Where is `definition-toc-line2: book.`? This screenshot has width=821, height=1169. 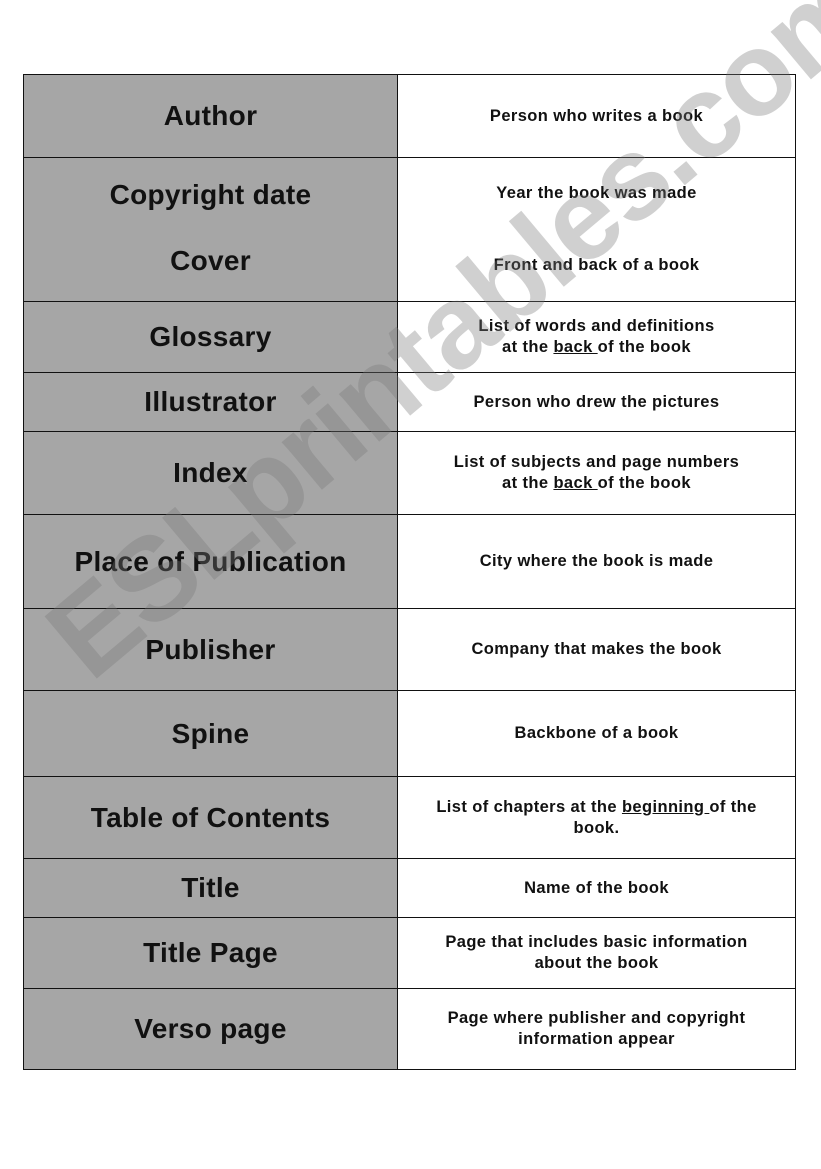
definition-toc-line2: book. is located at coordinates (596, 827).